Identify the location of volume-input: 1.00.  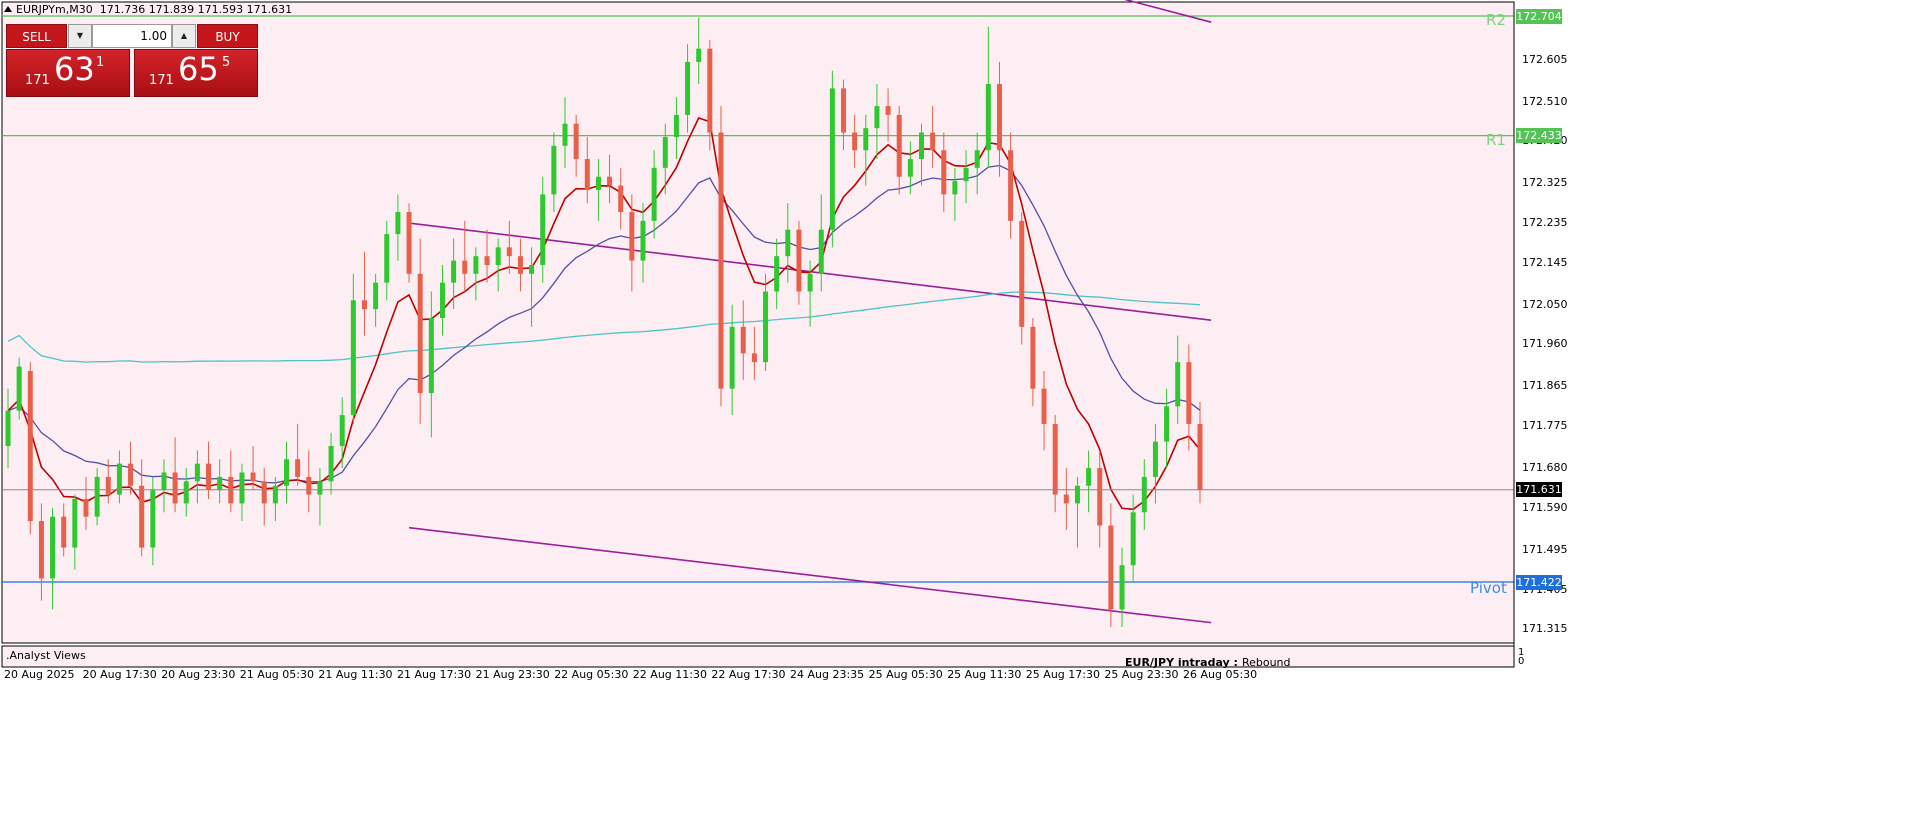
(132, 36).